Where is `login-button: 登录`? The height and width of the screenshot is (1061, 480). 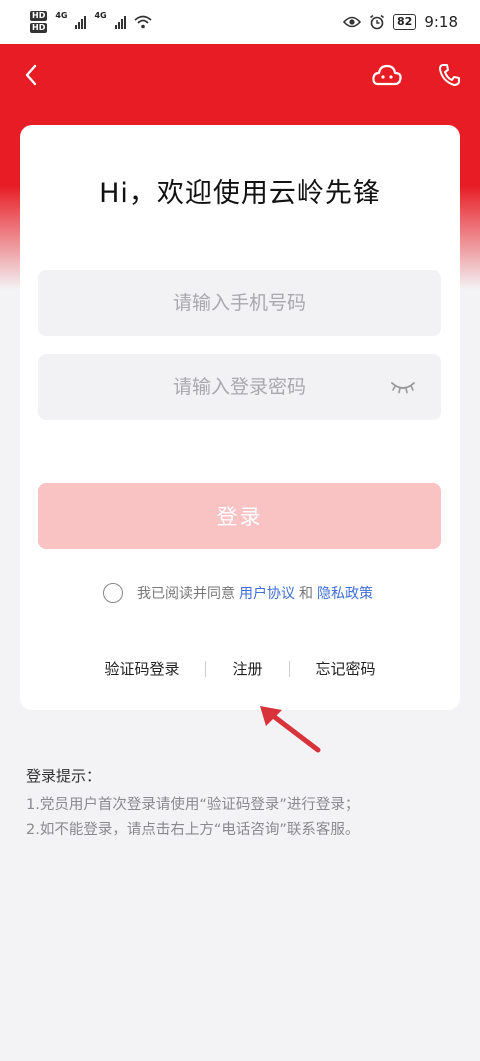
login-button: 登录 is located at coordinates (239, 516).